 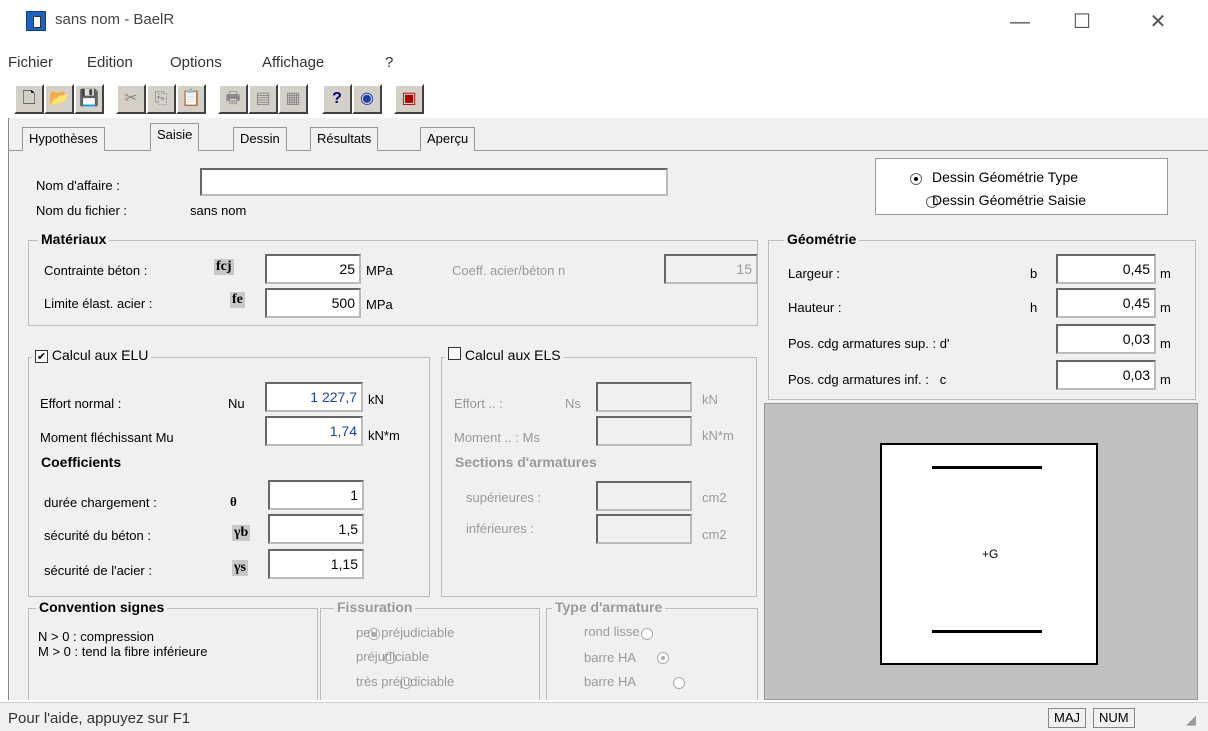 I want to click on new-icon: 🗋, so click(x=29, y=99).